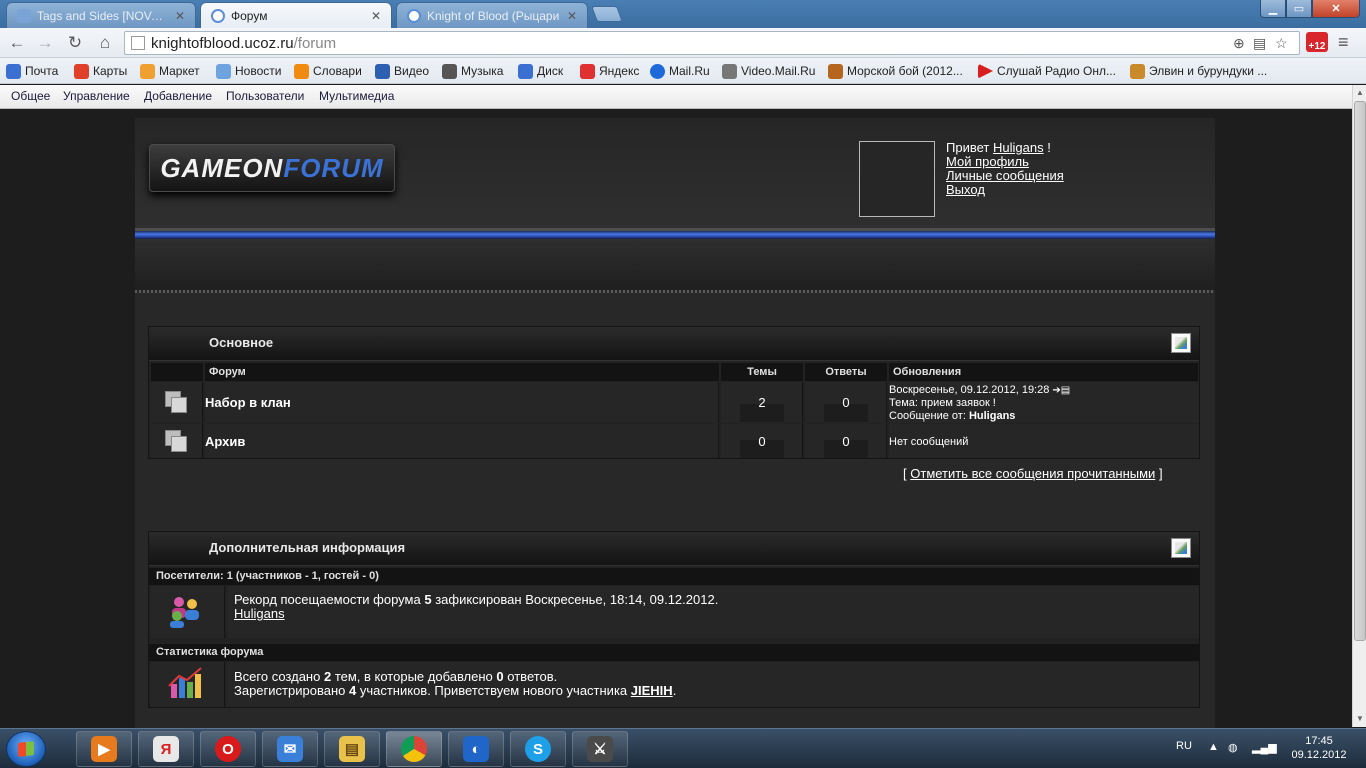 The height and width of the screenshot is (768, 1366). What do you see at coordinates (607, 14) in the screenshot?
I see `new-tab-button` at bounding box center [607, 14].